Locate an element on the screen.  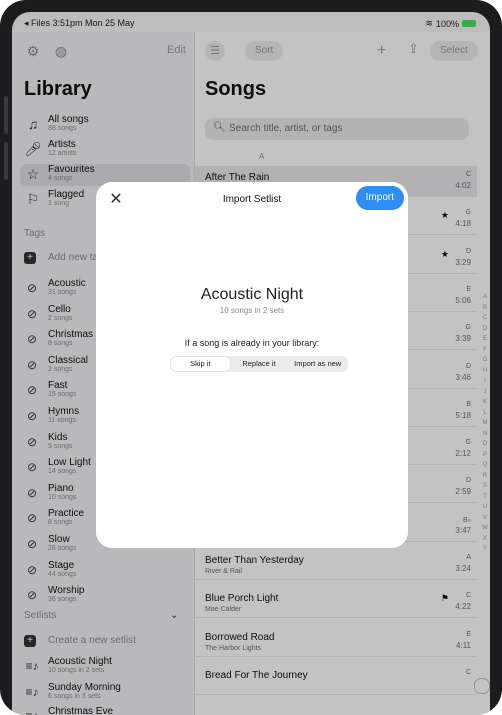
option-replace-it: Replace it is located at coordinates (259, 364).